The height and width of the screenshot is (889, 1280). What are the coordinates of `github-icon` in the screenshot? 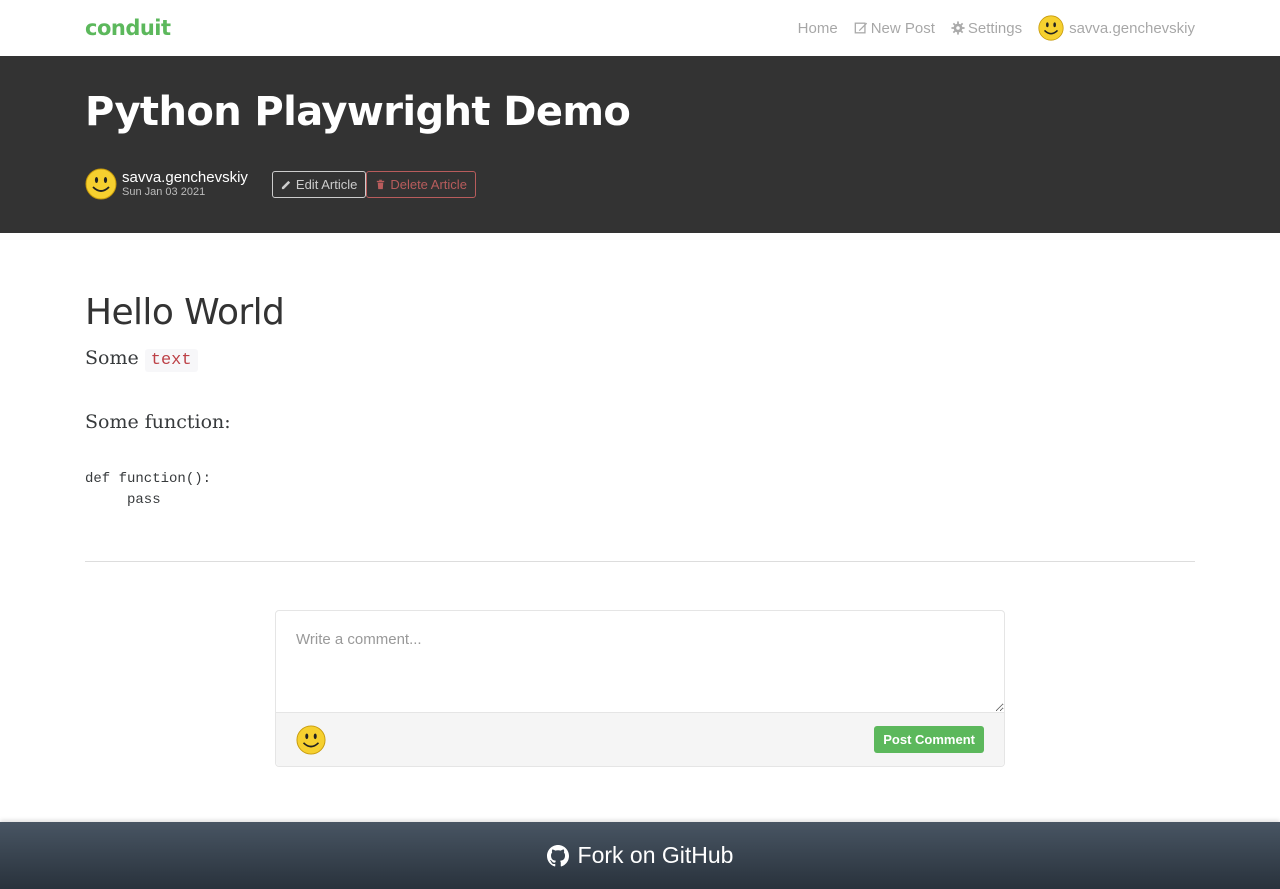 It's located at (557, 855).